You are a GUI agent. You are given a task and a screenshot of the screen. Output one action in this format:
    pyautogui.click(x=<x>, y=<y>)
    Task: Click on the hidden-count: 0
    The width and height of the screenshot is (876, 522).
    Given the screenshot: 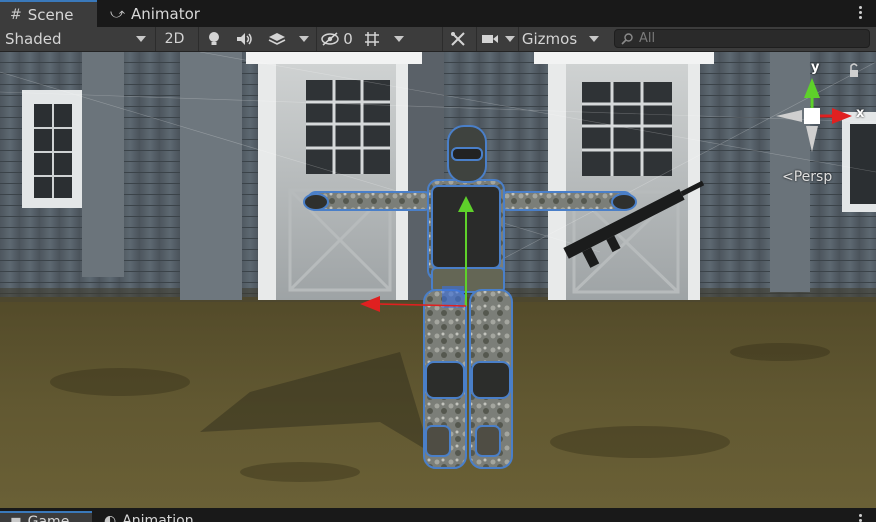 What is the action you would take?
    pyautogui.click(x=348, y=39)
    